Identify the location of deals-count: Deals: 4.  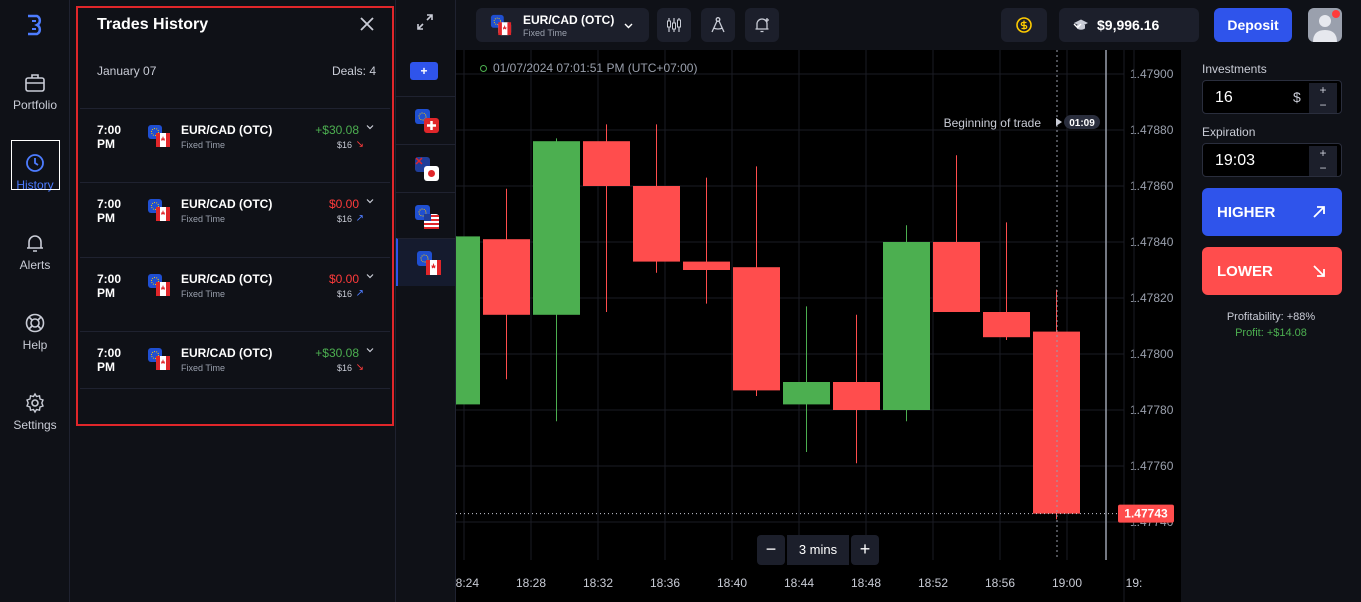
(353, 71).